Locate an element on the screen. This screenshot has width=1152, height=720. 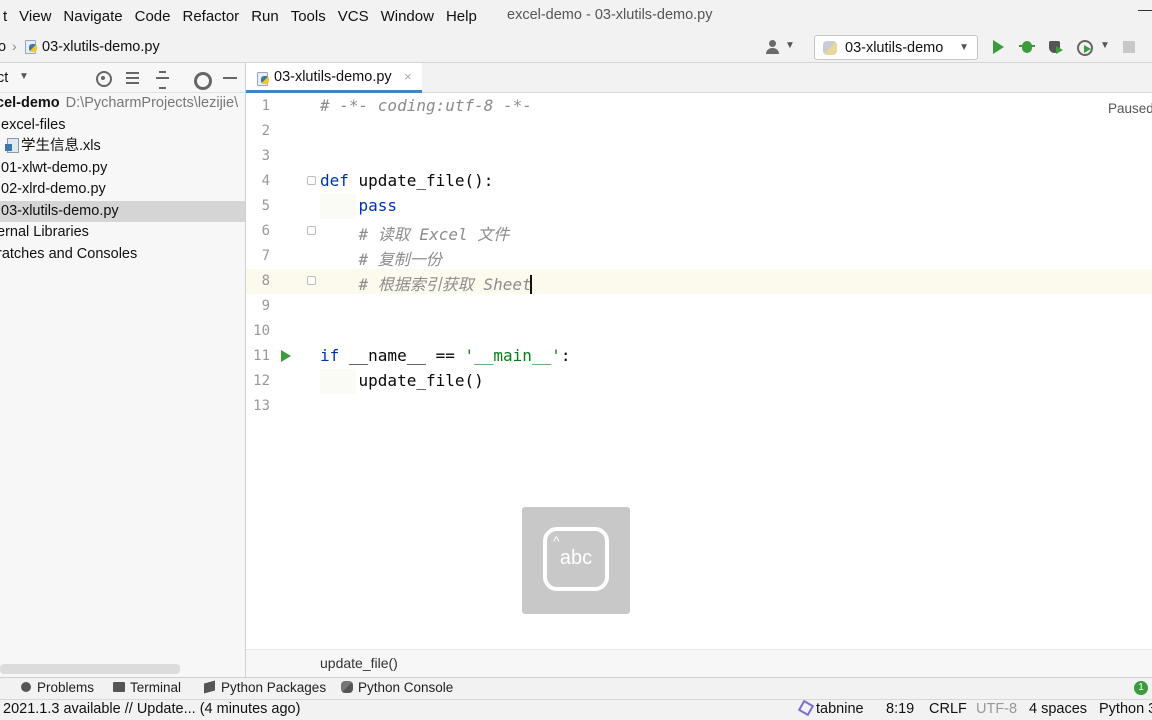
file-encoding: UTF-8 is located at coordinates (996, 709).